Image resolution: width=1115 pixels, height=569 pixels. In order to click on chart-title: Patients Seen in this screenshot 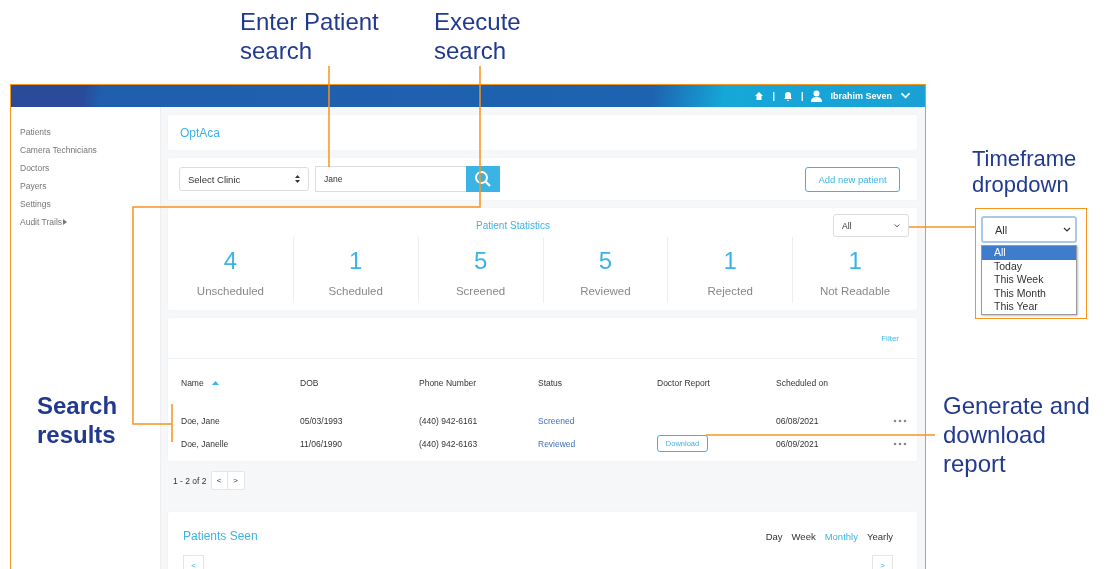, I will do `click(220, 536)`.